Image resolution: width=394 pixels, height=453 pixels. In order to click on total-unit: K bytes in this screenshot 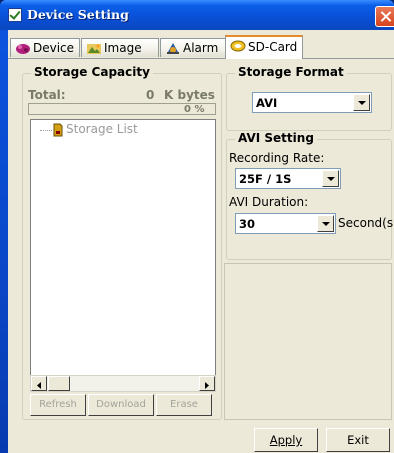, I will do `click(189, 95)`.